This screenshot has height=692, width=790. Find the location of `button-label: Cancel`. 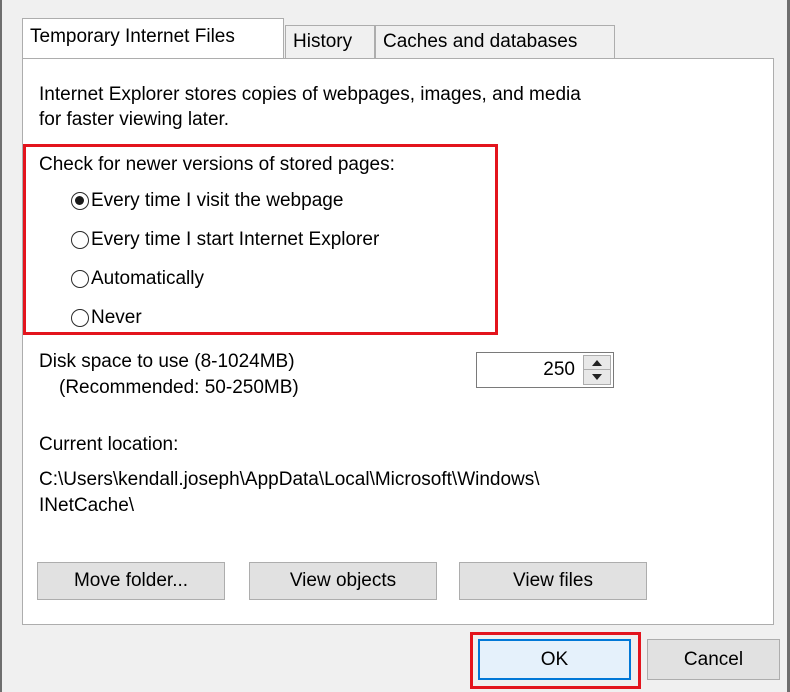

button-label: Cancel is located at coordinates (713, 659).